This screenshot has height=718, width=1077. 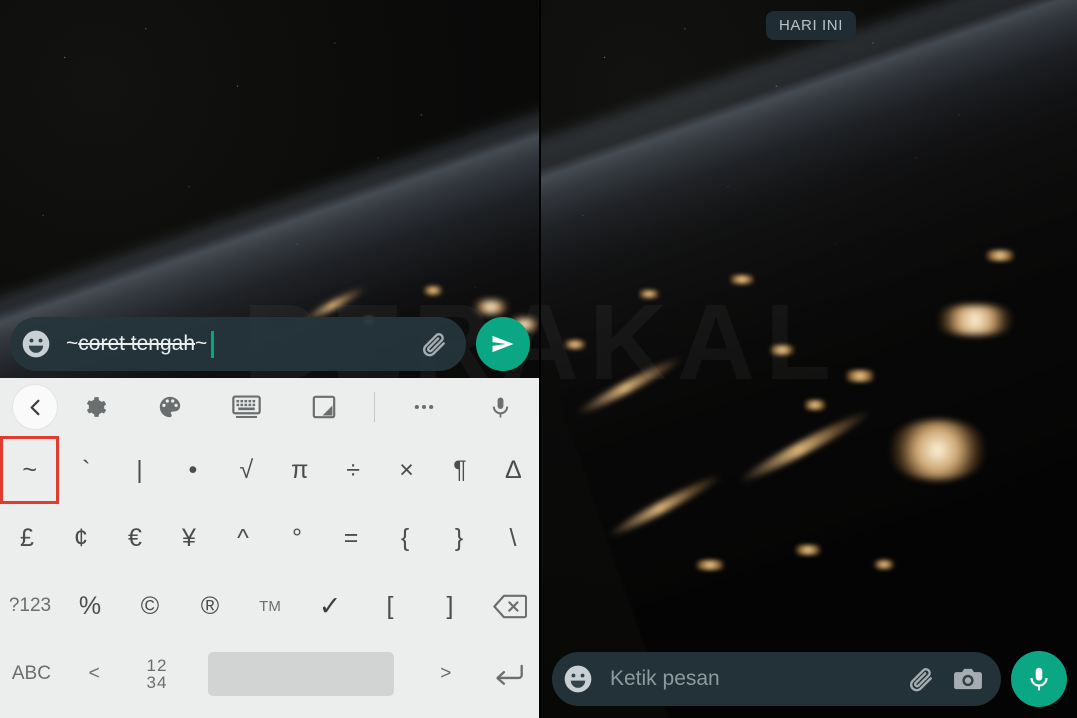 I want to click on enter-arrow-icon, so click(x=509, y=674).